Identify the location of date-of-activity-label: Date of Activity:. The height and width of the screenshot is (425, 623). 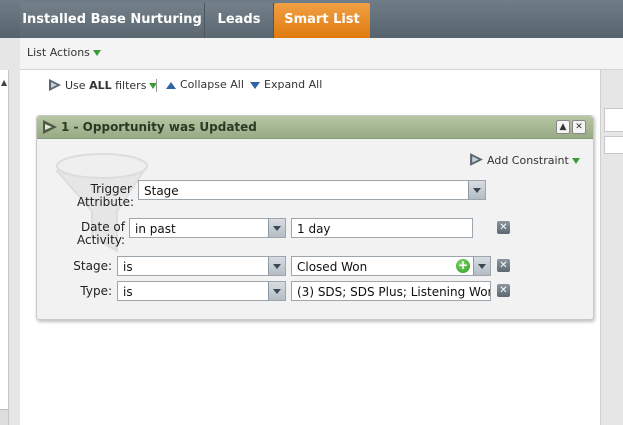
(101, 233).